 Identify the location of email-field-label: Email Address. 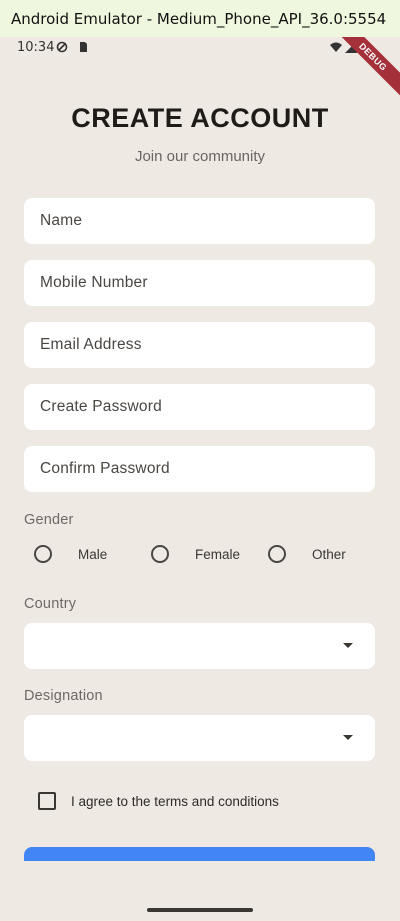
(91, 344).